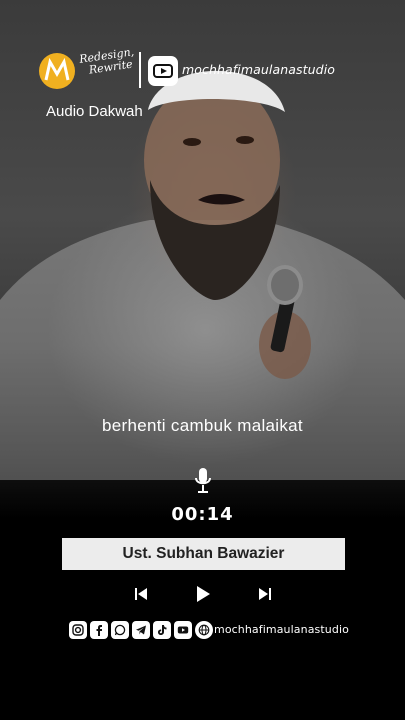 Image resolution: width=405 pixels, height=720 pixels. What do you see at coordinates (141, 594) in the screenshot?
I see `previous-track-icon` at bounding box center [141, 594].